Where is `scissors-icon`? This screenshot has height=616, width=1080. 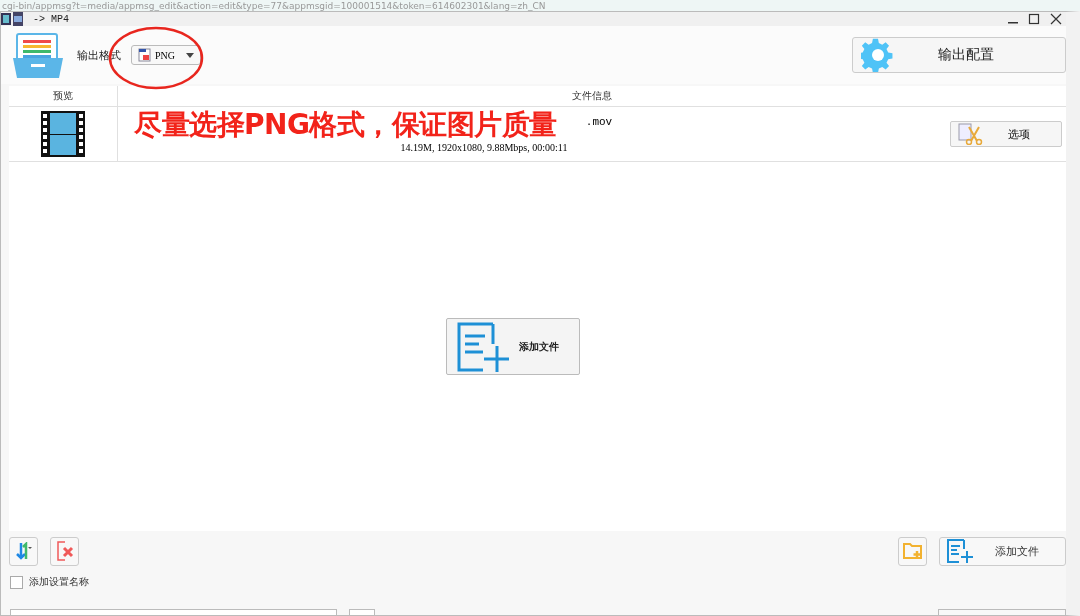 scissors-icon is located at coordinates (970, 134).